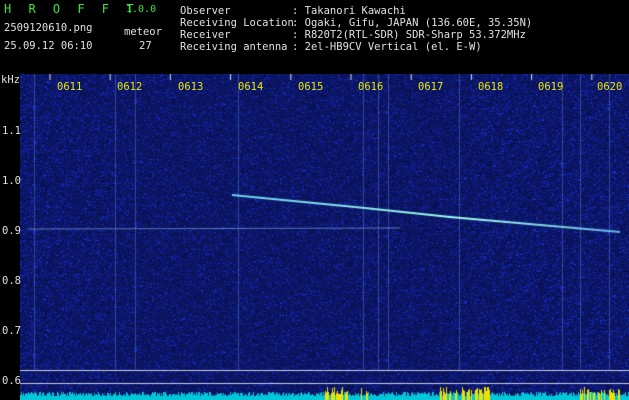 The height and width of the screenshot is (400, 629). Describe the element at coordinates (11, 331) in the screenshot. I see `y-tick: 0.7` at that location.